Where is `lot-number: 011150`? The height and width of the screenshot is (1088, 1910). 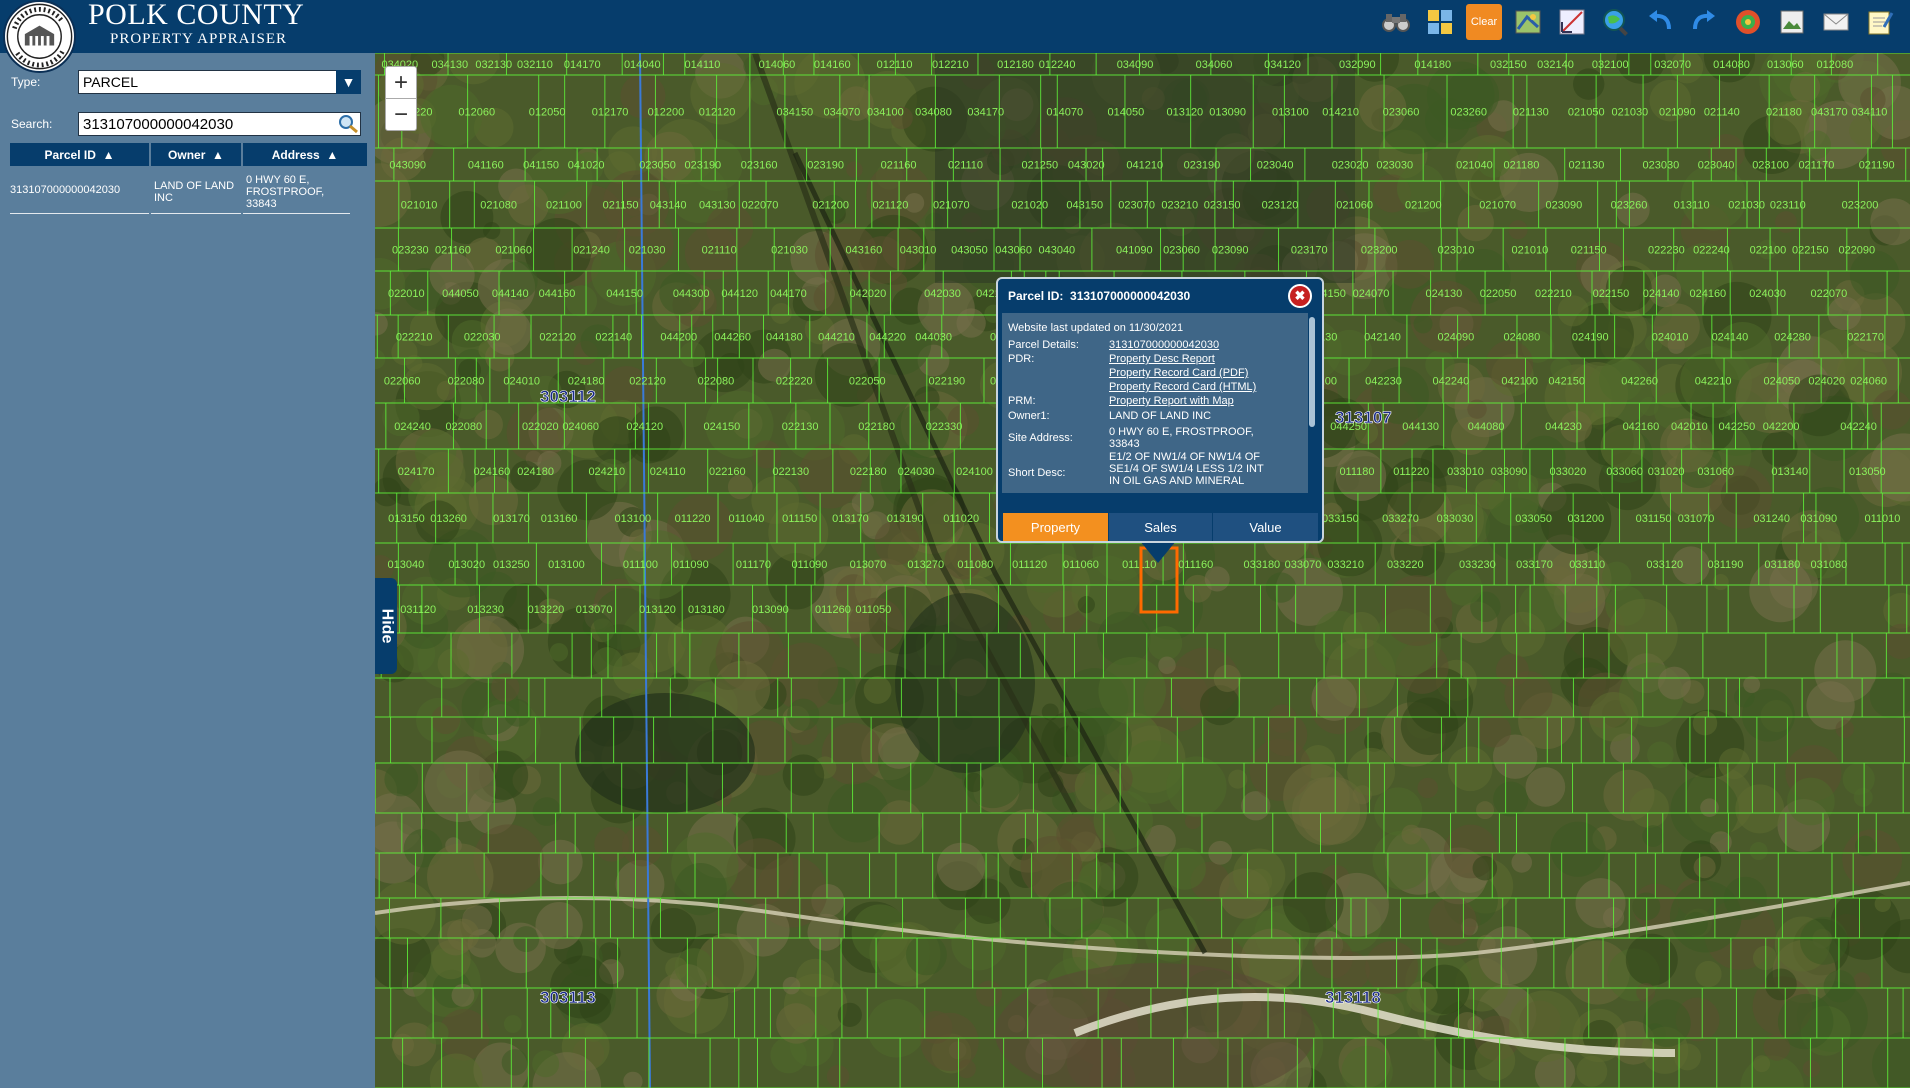
lot-number: 011150 is located at coordinates (799, 519).